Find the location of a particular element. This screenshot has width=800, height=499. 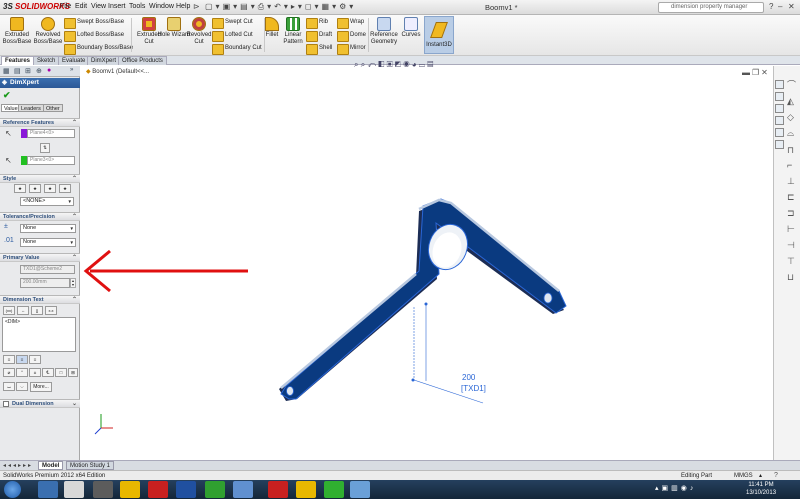

dim-xx-bracket-icon: x.x is located at coordinates (51, 310).